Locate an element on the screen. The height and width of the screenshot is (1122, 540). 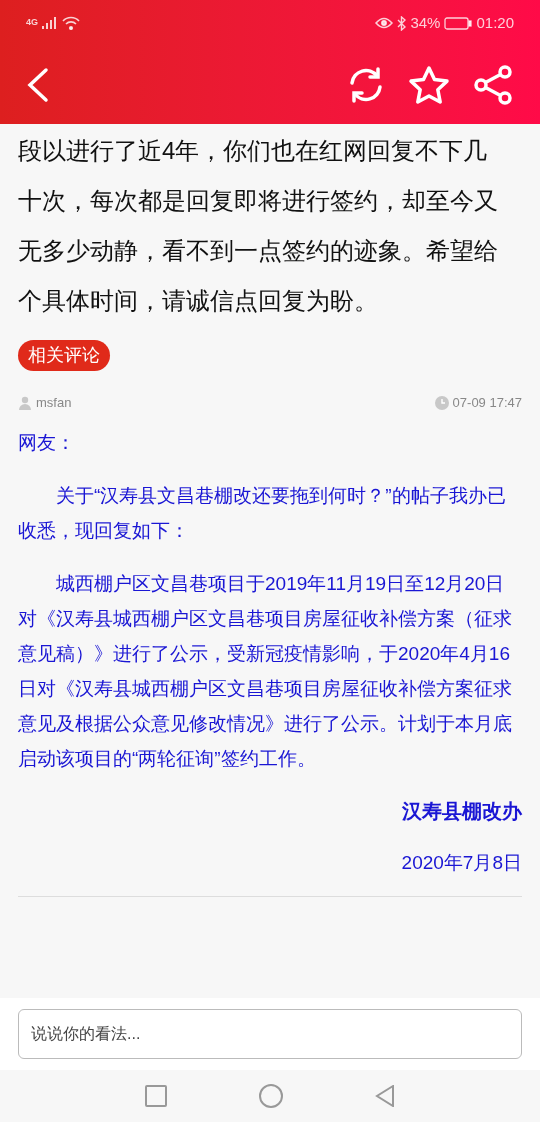
battery-percent: 34% is located at coordinates (425, 22).